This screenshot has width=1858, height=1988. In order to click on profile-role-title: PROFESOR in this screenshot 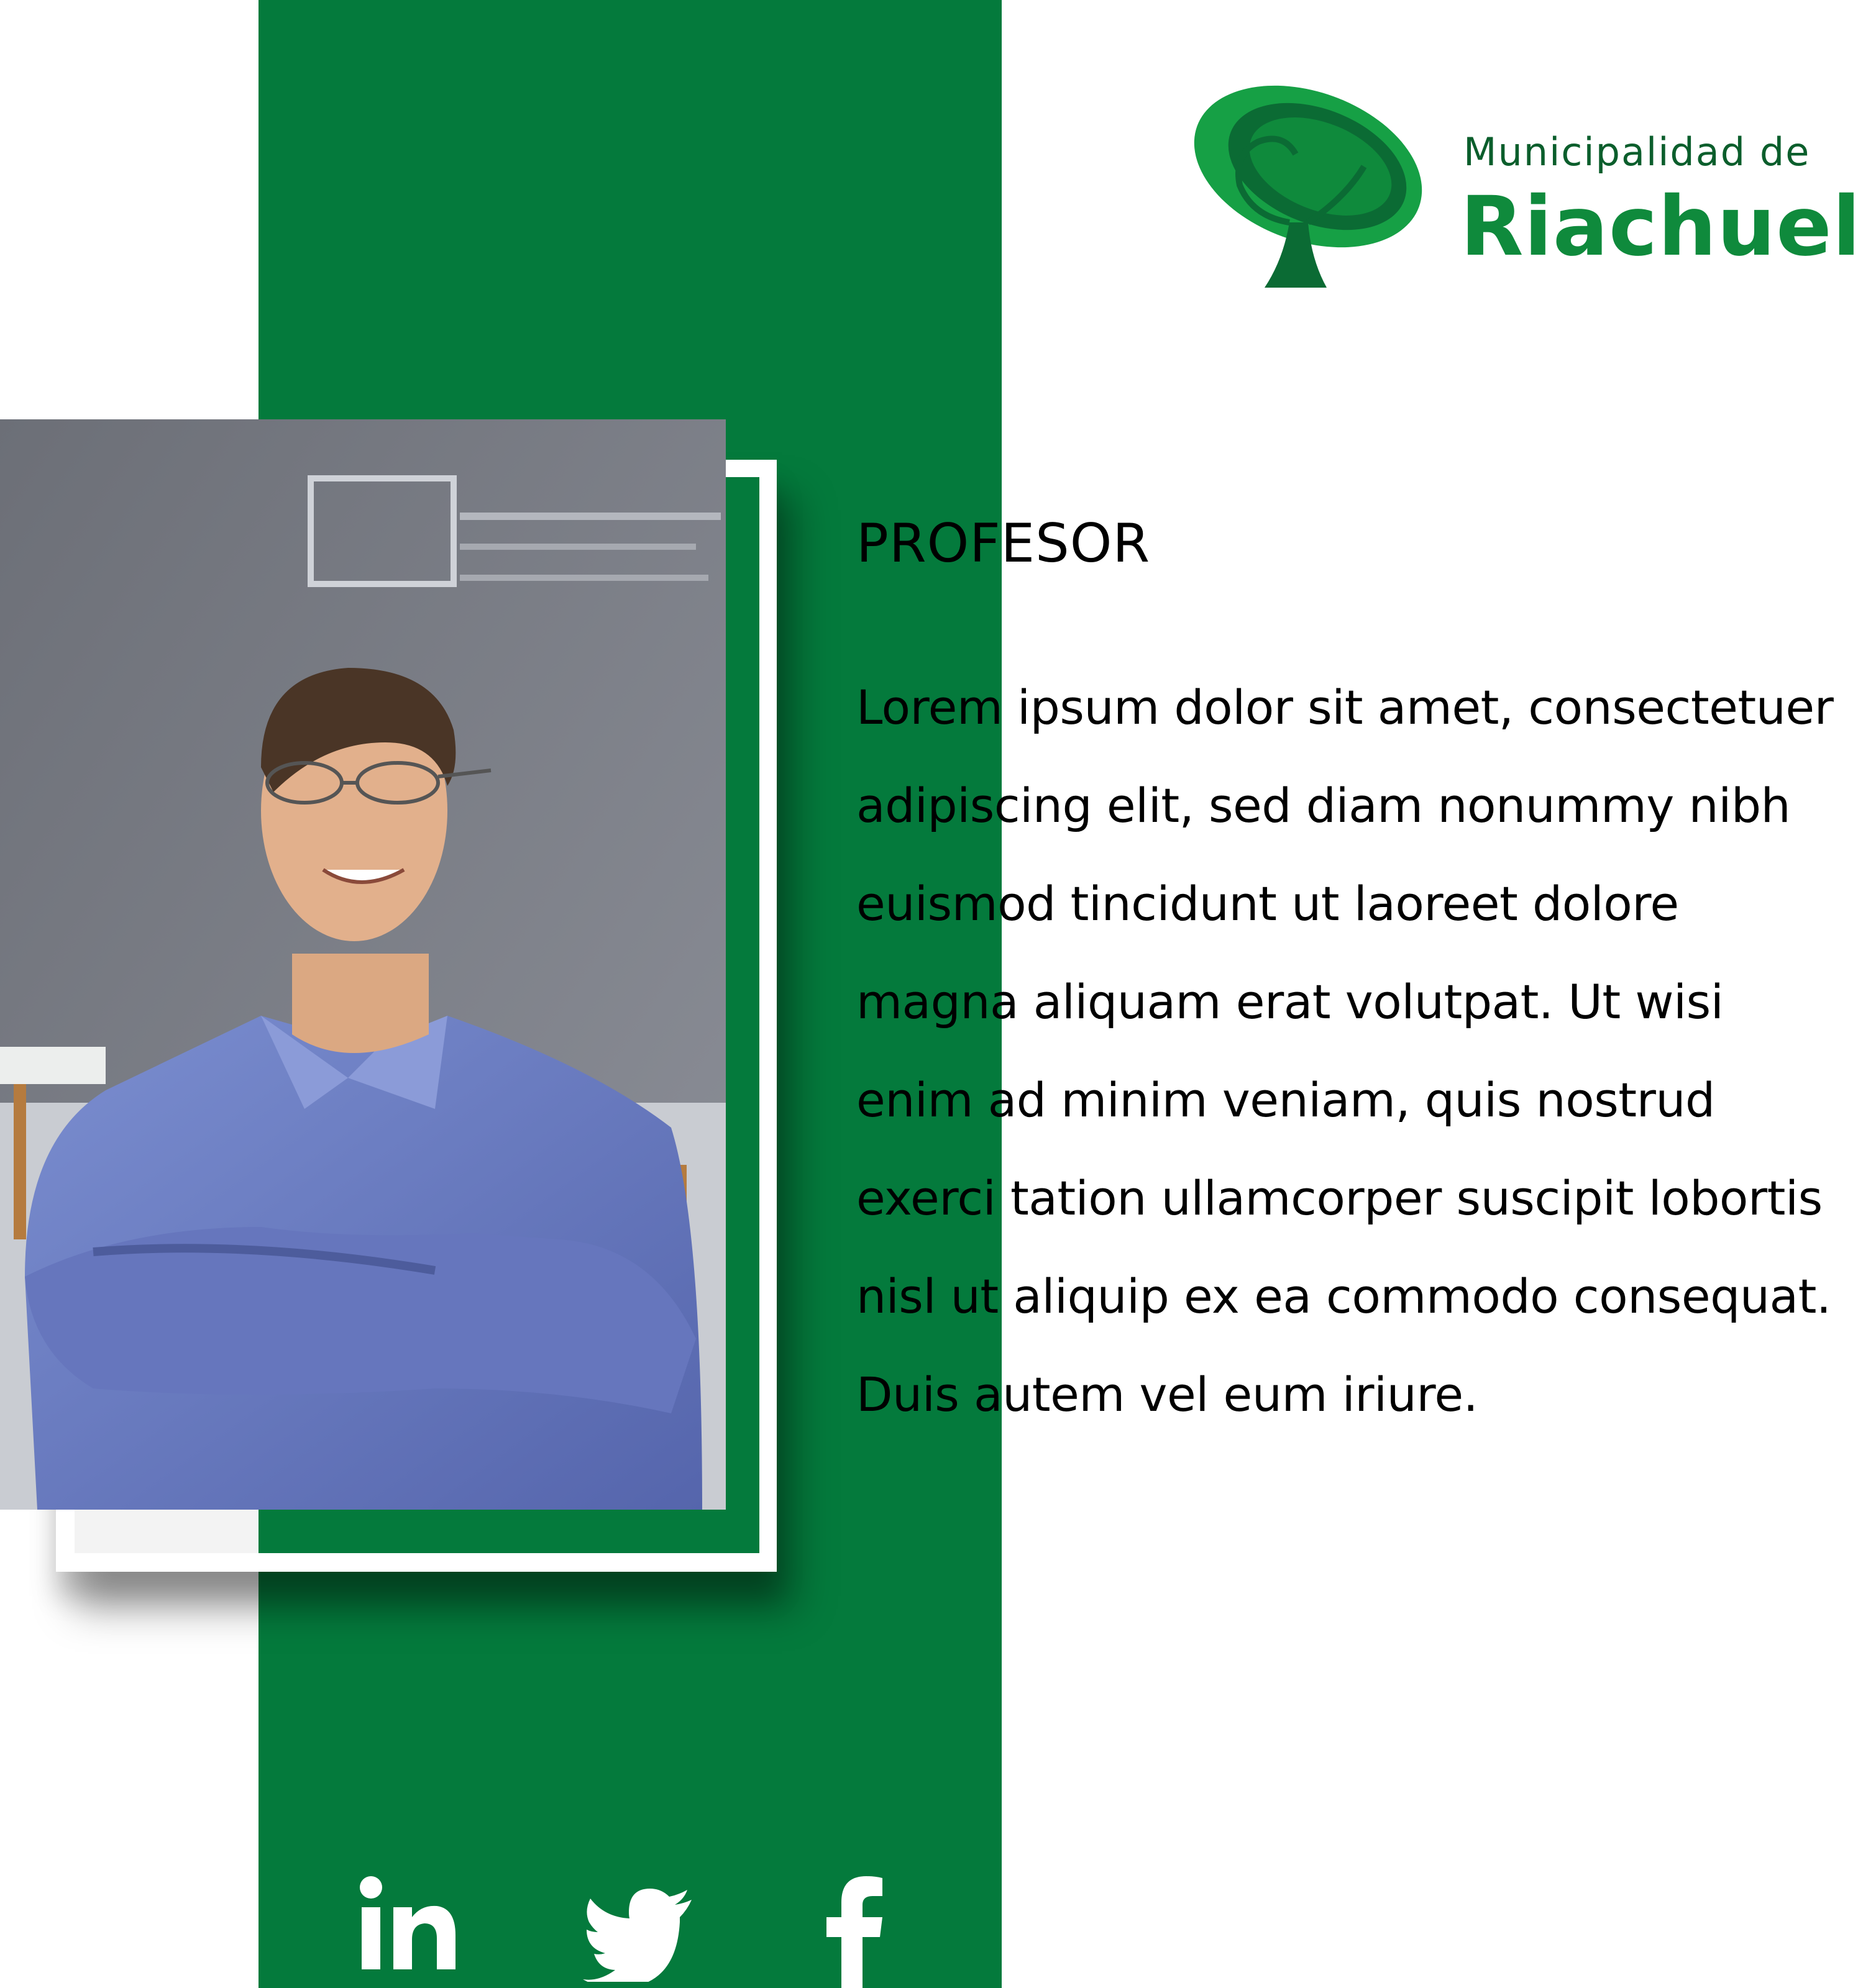, I will do `click(1003, 544)`.